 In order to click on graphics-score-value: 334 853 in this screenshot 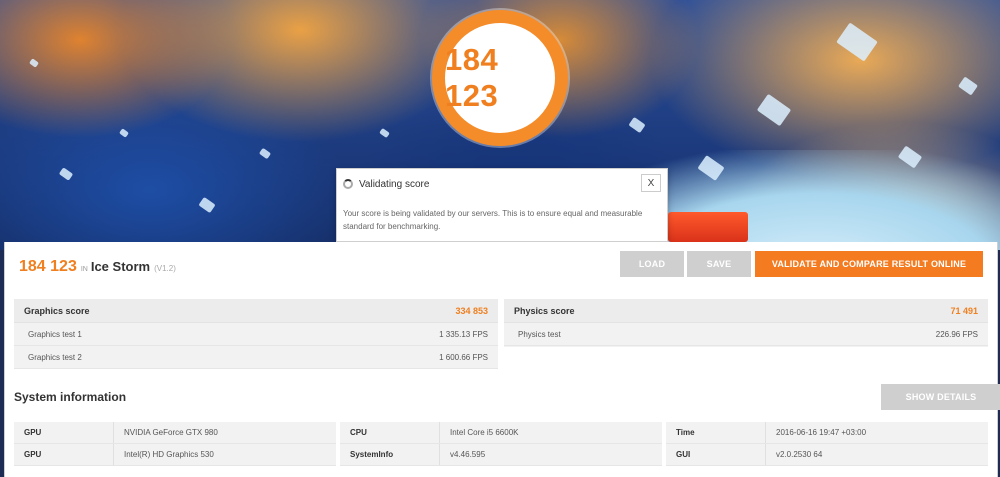, I will do `click(471, 310)`.